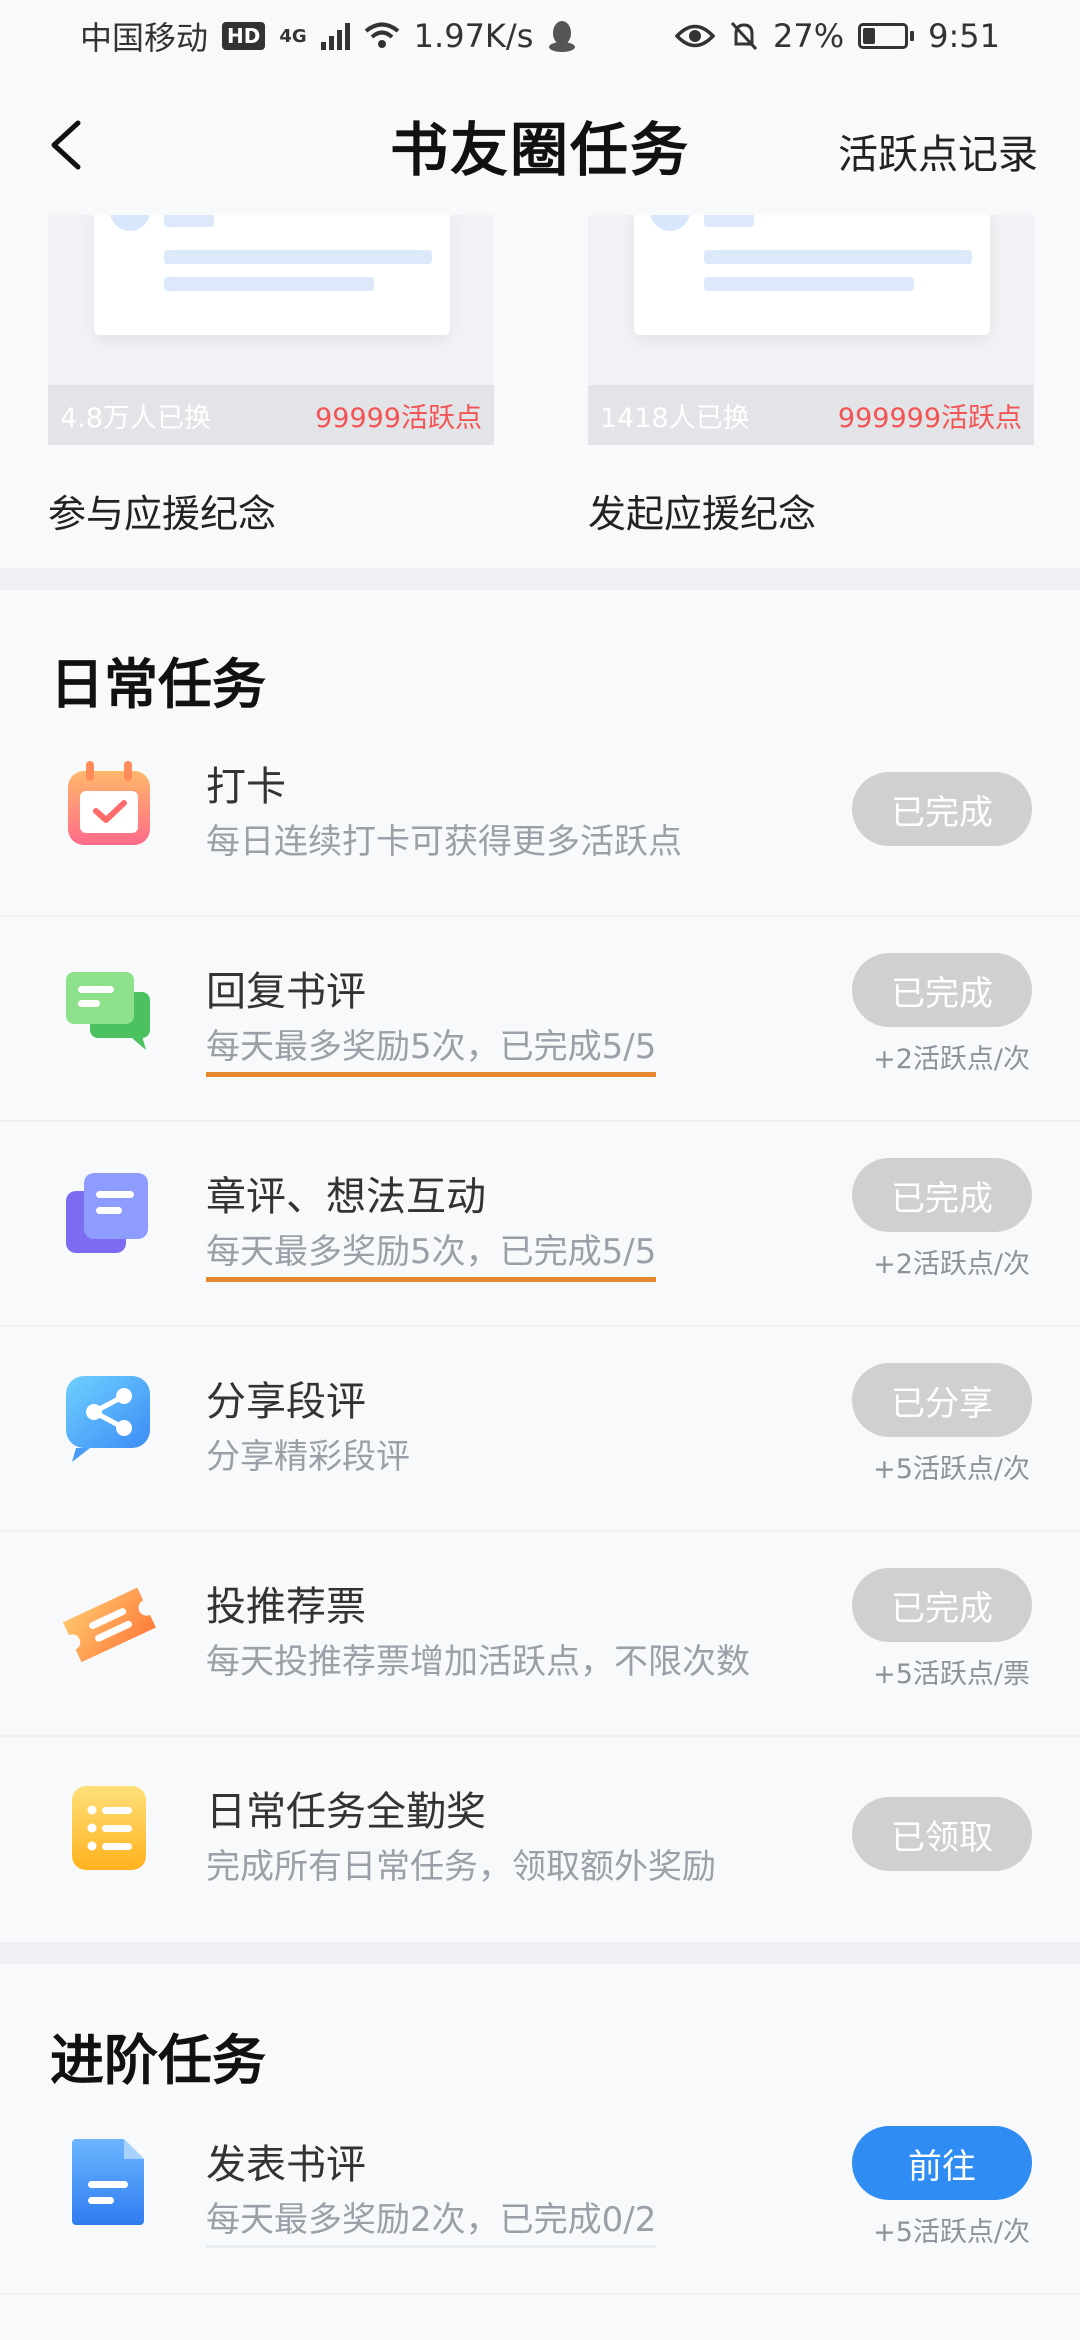 This screenshot has width=1080, height=2340. Describe the element at coordinates (109, 803) in the screenshot. I see `calendar-check-icon` at that location.